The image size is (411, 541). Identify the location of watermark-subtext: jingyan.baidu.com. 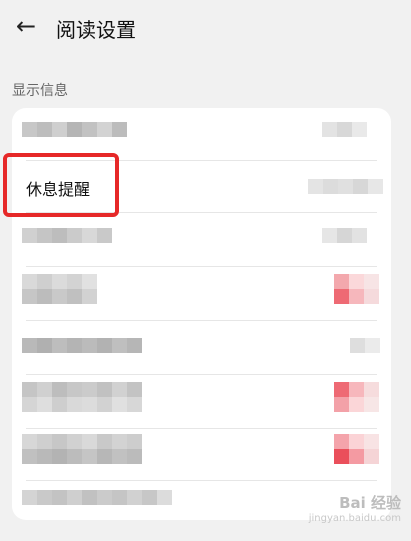
(354, 518).